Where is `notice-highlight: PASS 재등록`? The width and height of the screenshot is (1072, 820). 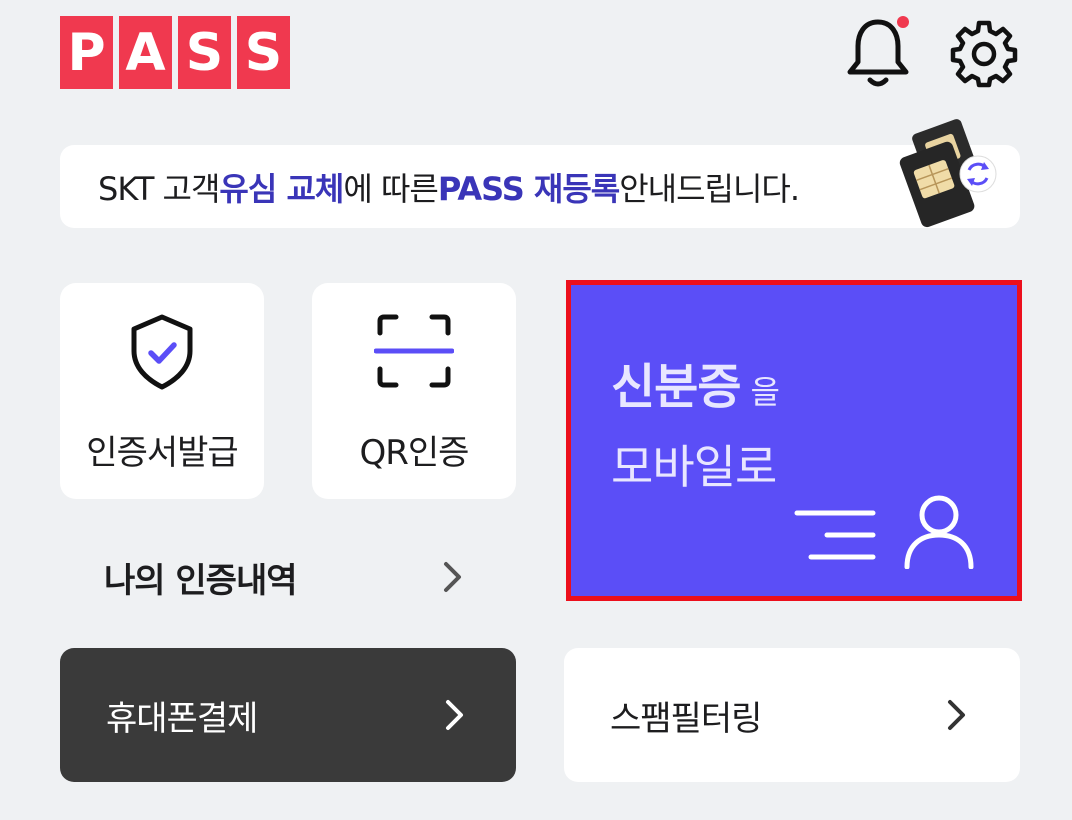 notice-highlight: PASS 재등록 is located at coordinates (528, 188).